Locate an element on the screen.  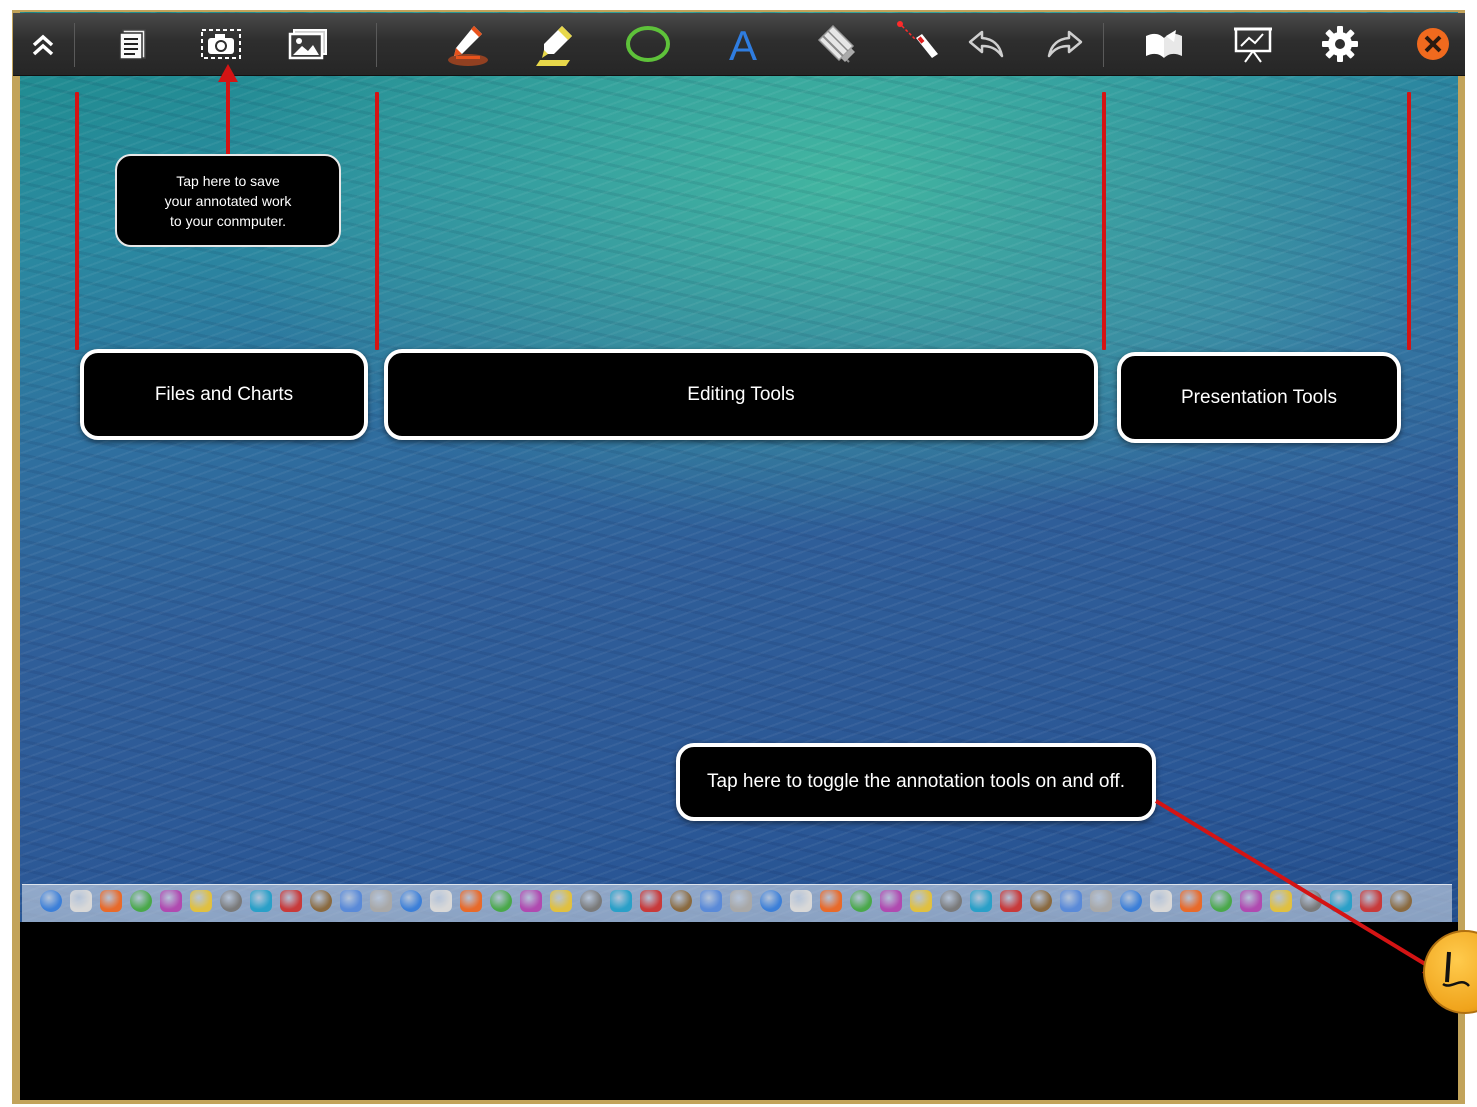
text-tool-button: A is located at coordinates (743, 44).